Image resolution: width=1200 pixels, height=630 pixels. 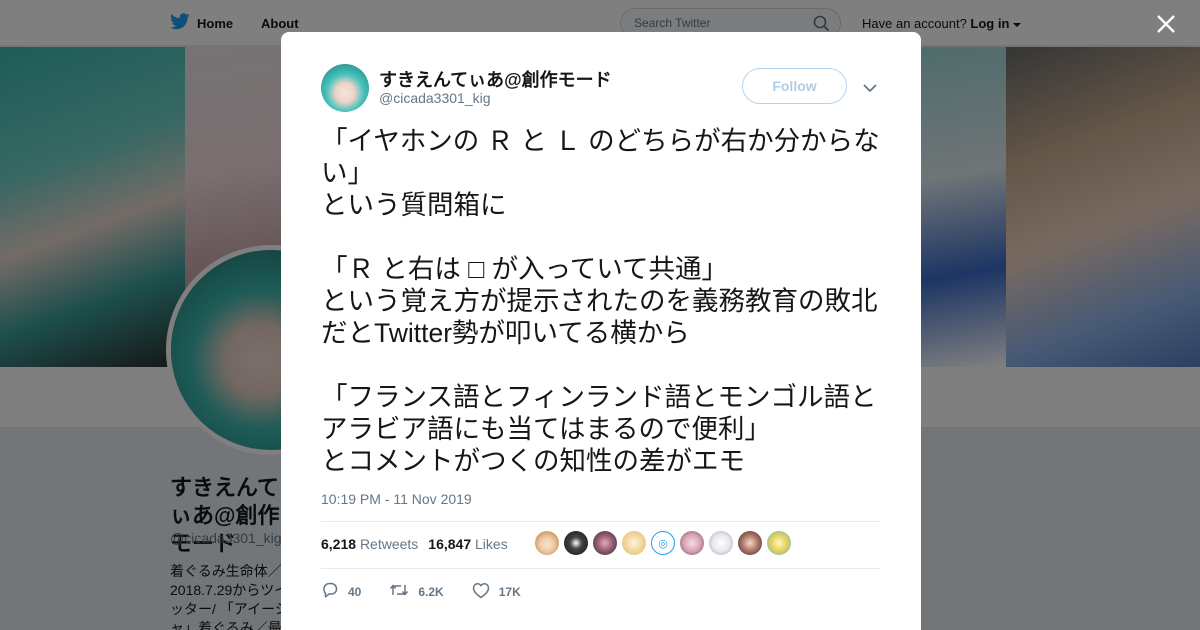 I want to click on tweet-stats: 6,218 Retweets 16,847 Likes, so click(x=414, y=544).